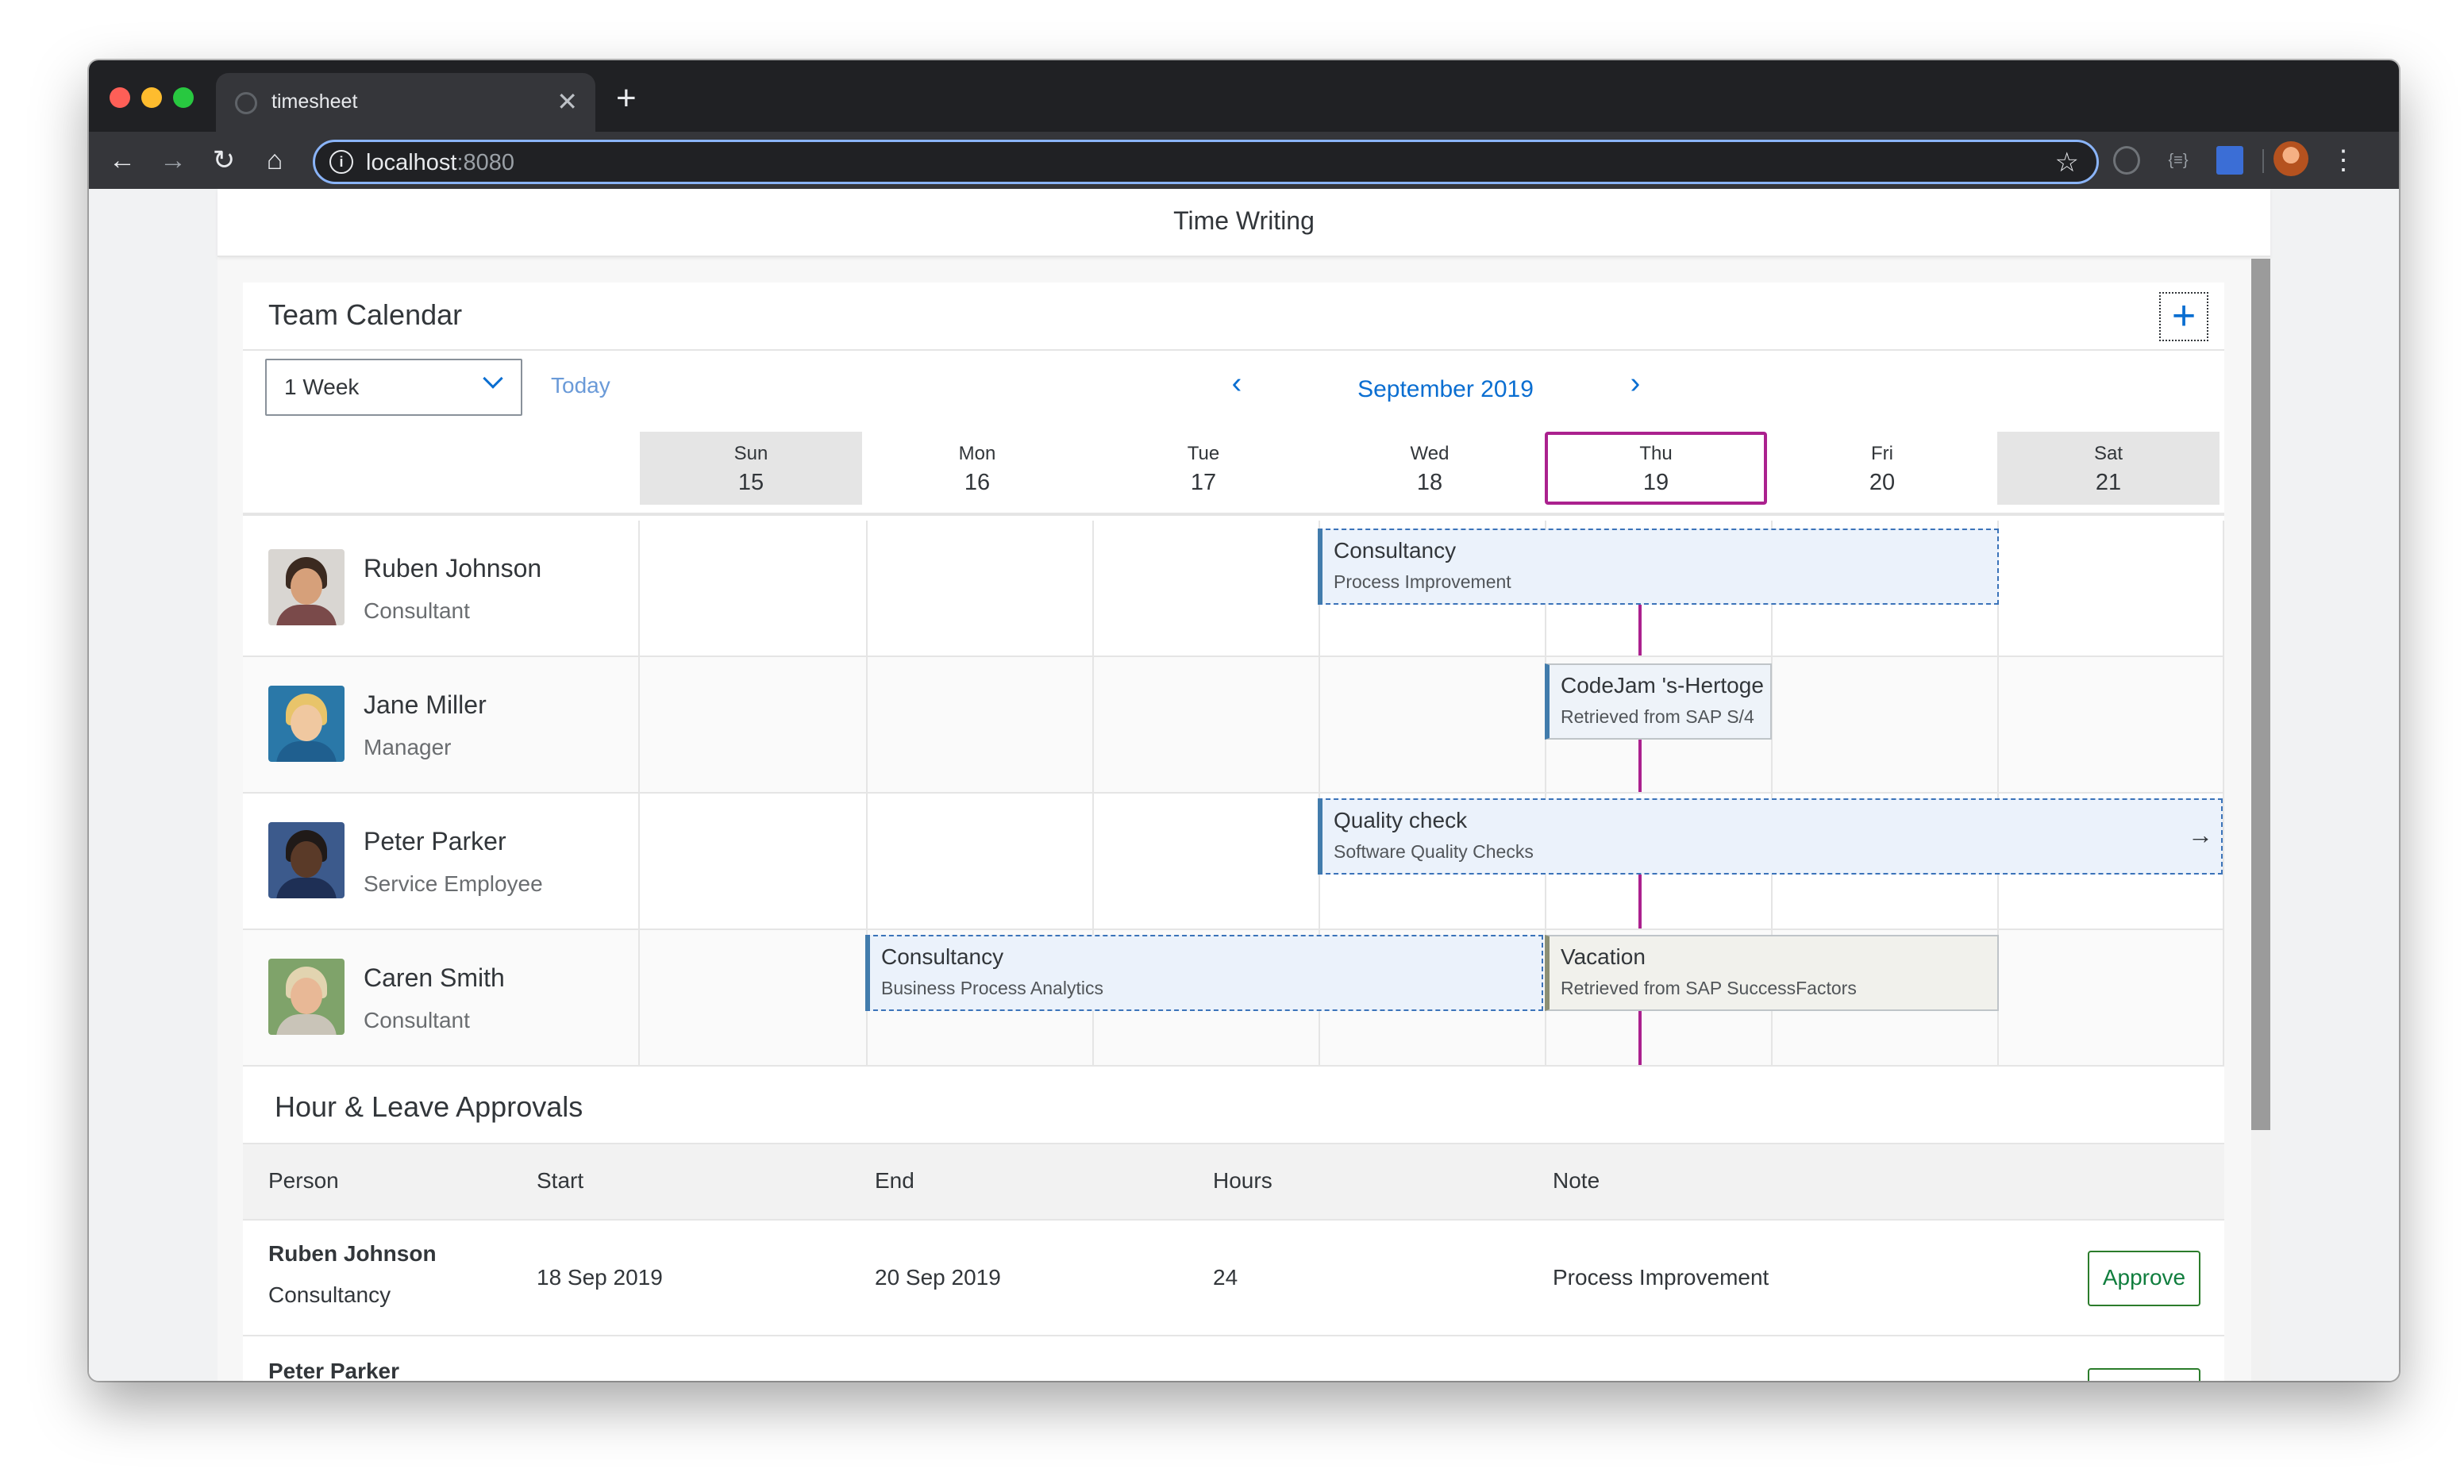  Describe the element at coordinates (1233, 317) in the screenshot. I see `calendar-header: Team Calendar +` at that location.